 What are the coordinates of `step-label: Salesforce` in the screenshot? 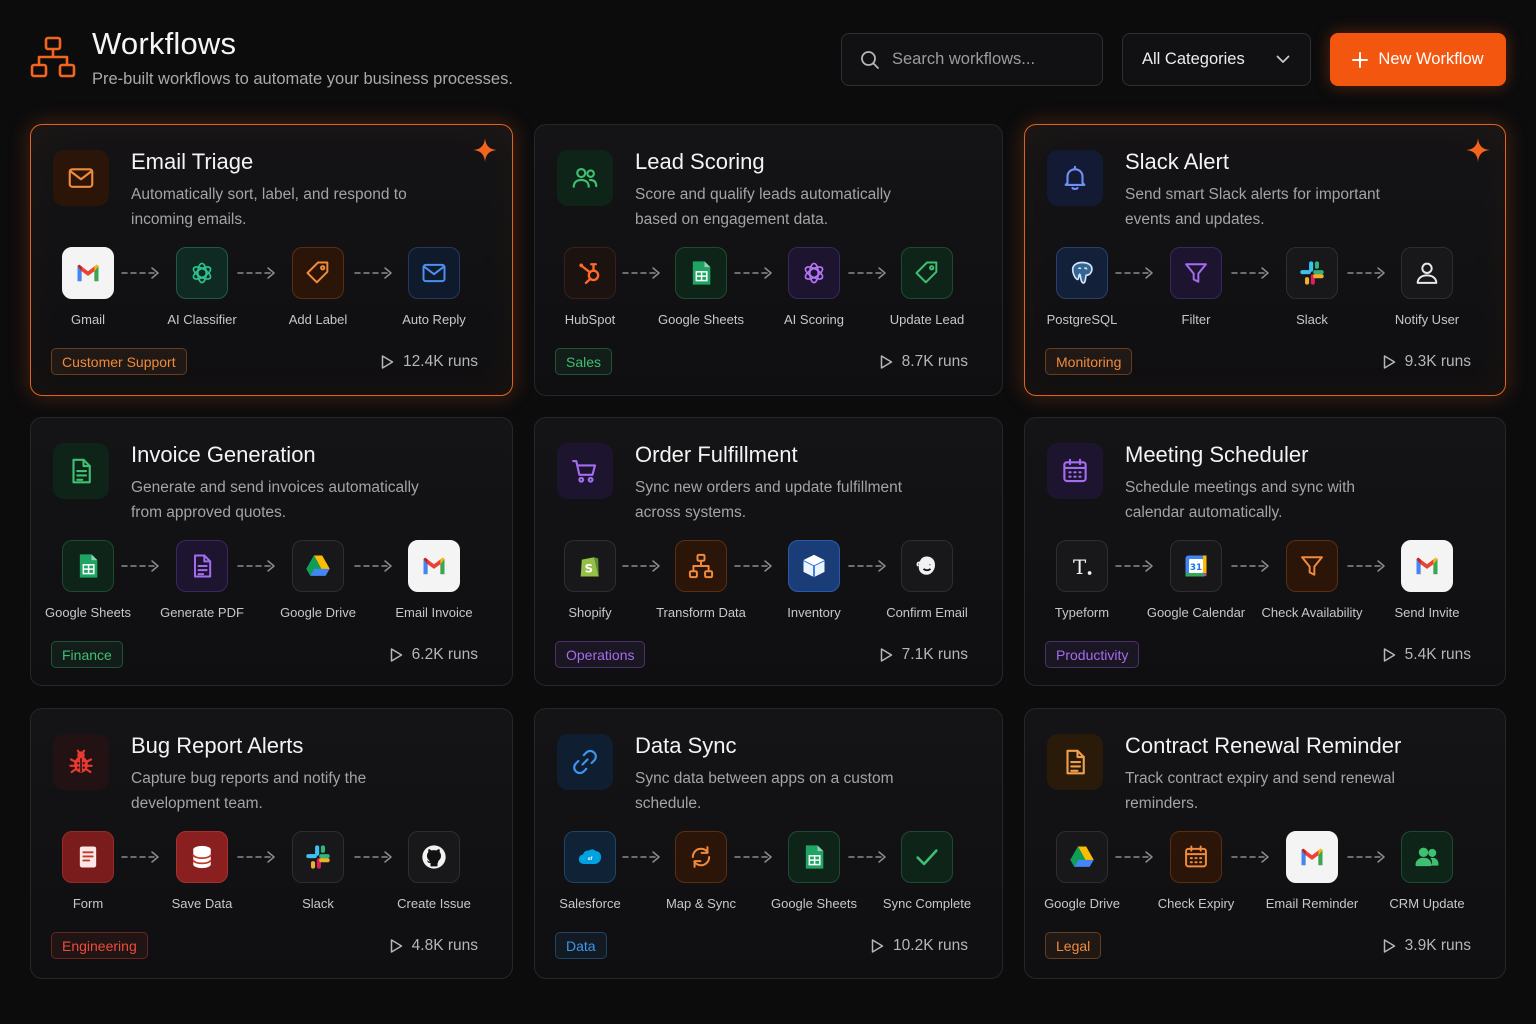 It's located at (590, 903).